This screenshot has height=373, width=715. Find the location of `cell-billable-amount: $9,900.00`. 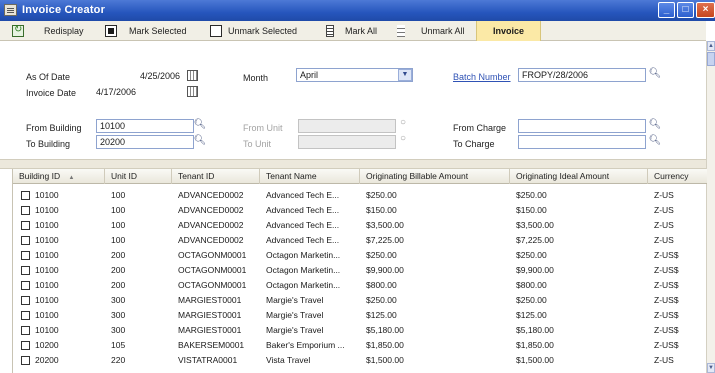

cell-billable-amount: $9,900.00 is located at coordinates (385, 270).